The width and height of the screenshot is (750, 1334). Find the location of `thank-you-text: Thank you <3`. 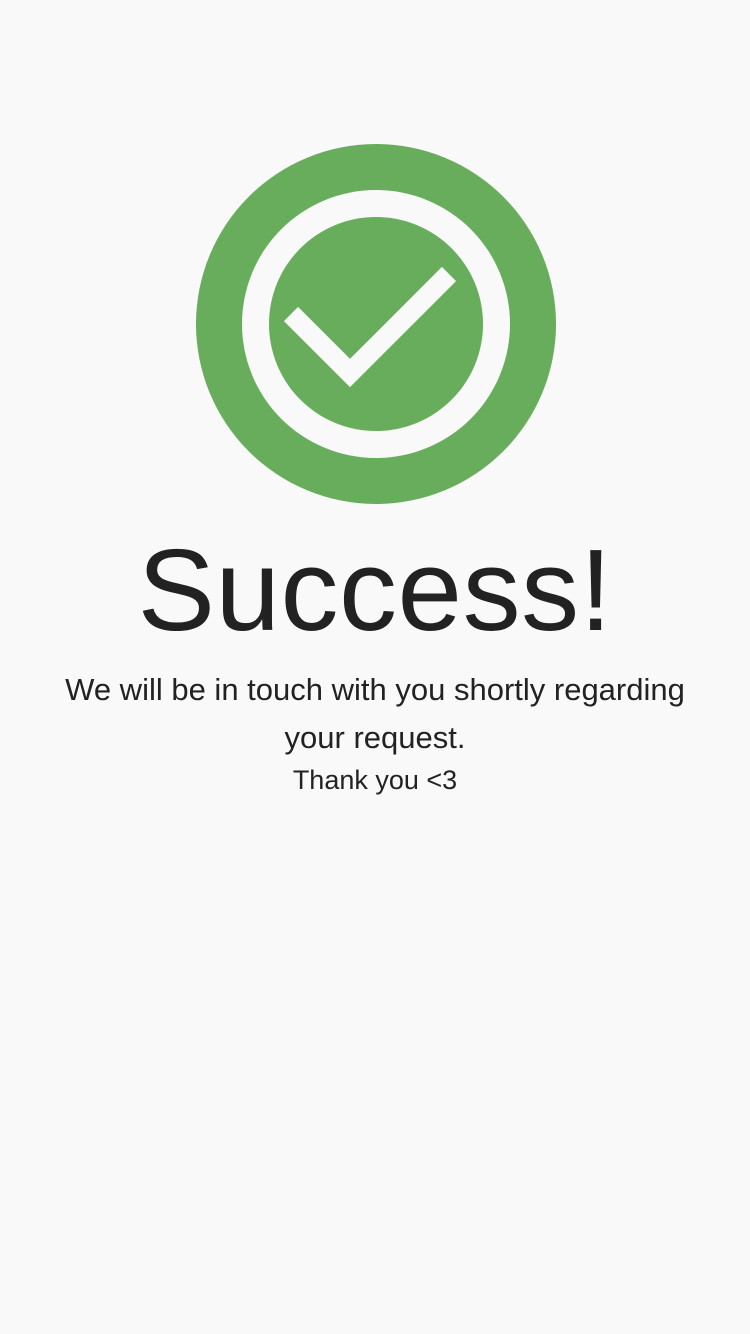

thank-you-text: Thank you <3 is located at coordinates (375, 780).